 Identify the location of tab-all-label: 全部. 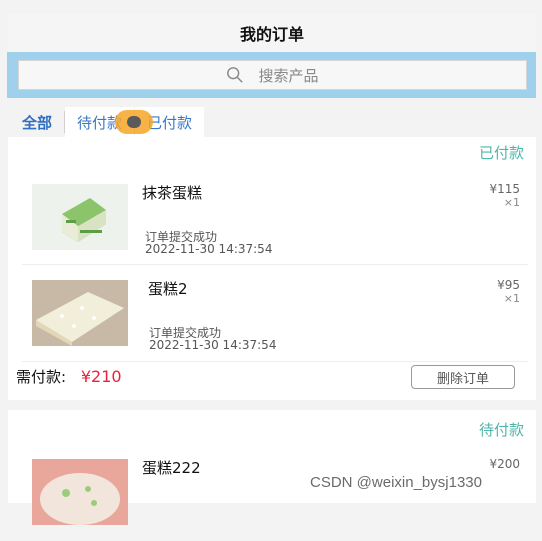
(37, 122).